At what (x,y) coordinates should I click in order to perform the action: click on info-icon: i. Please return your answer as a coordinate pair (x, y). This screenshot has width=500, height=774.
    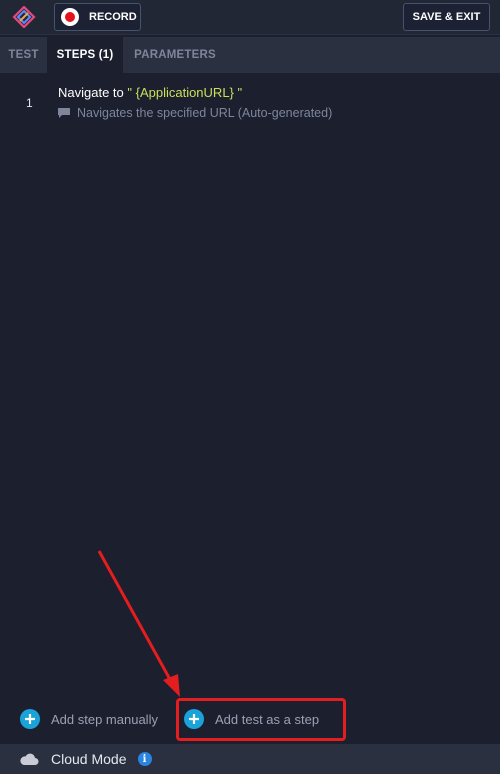
    Looking at the image, I should click on (144, 759).